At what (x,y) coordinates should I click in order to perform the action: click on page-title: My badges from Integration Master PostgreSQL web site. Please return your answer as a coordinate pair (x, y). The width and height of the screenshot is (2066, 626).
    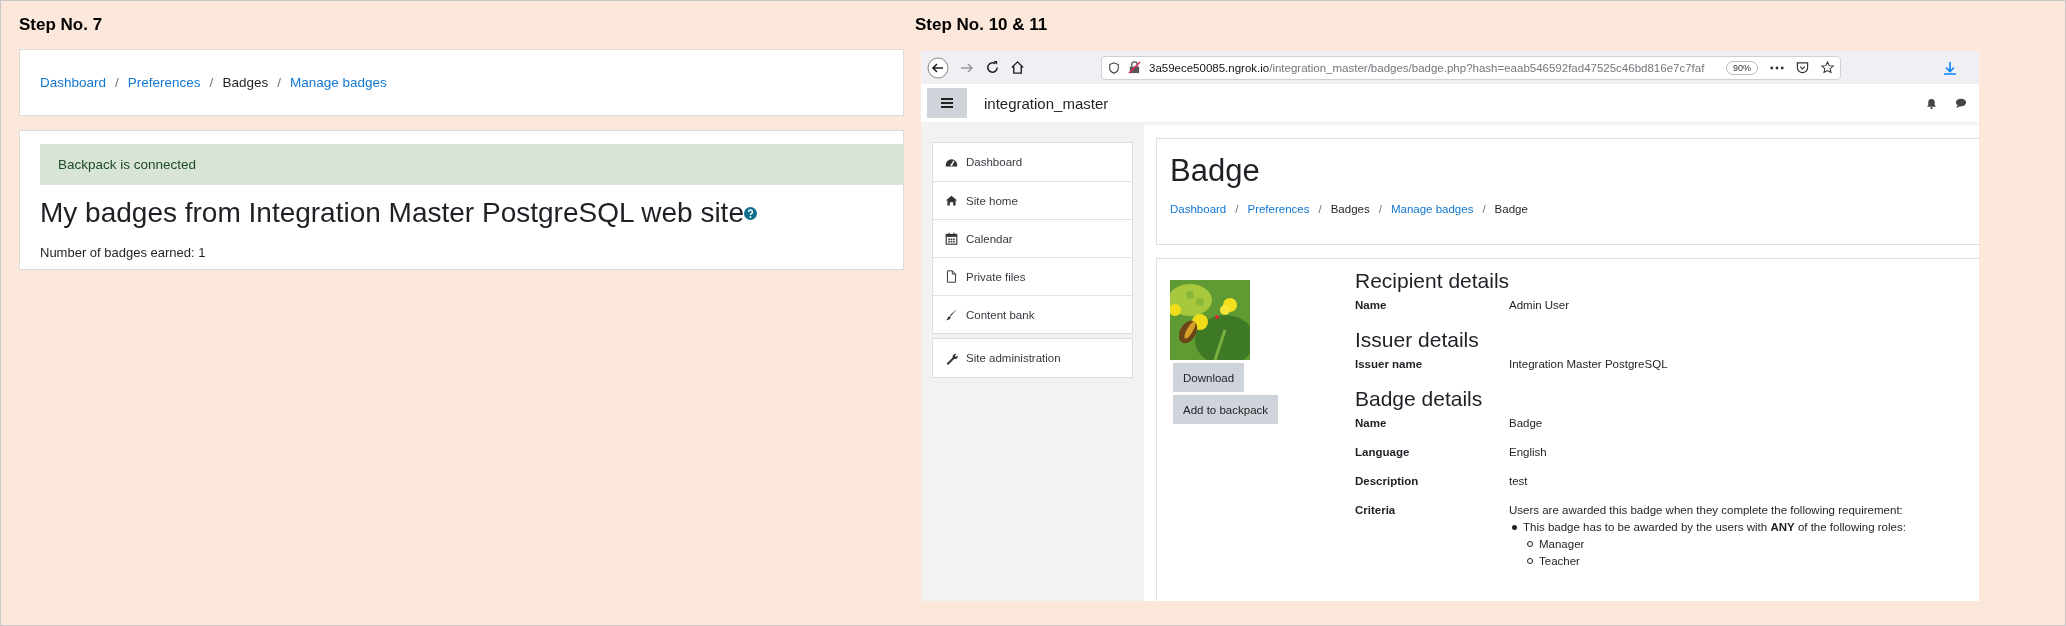
    Looking at the image, I should click on (392, 213).